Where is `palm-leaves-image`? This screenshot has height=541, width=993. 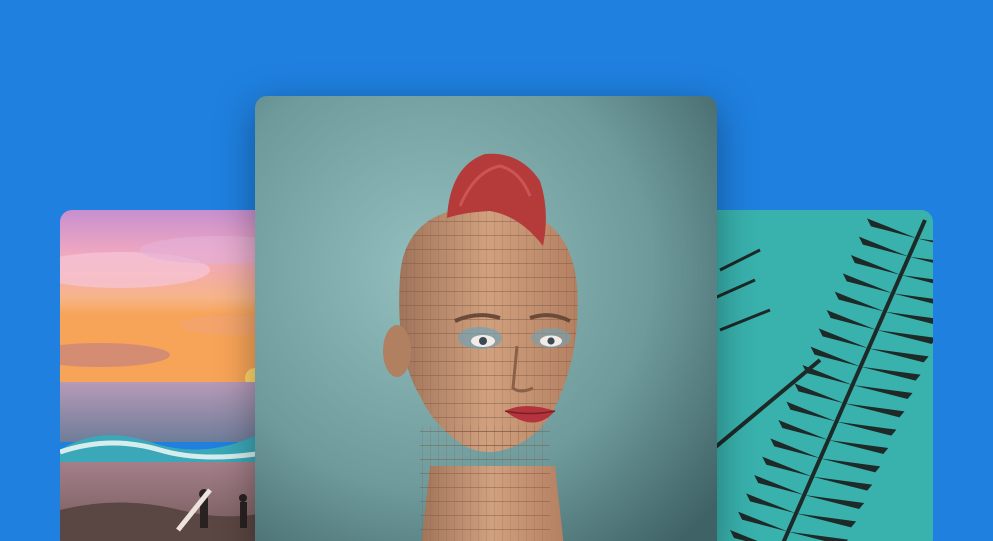
palm-leaves-image is located at coordinates (816, 375).